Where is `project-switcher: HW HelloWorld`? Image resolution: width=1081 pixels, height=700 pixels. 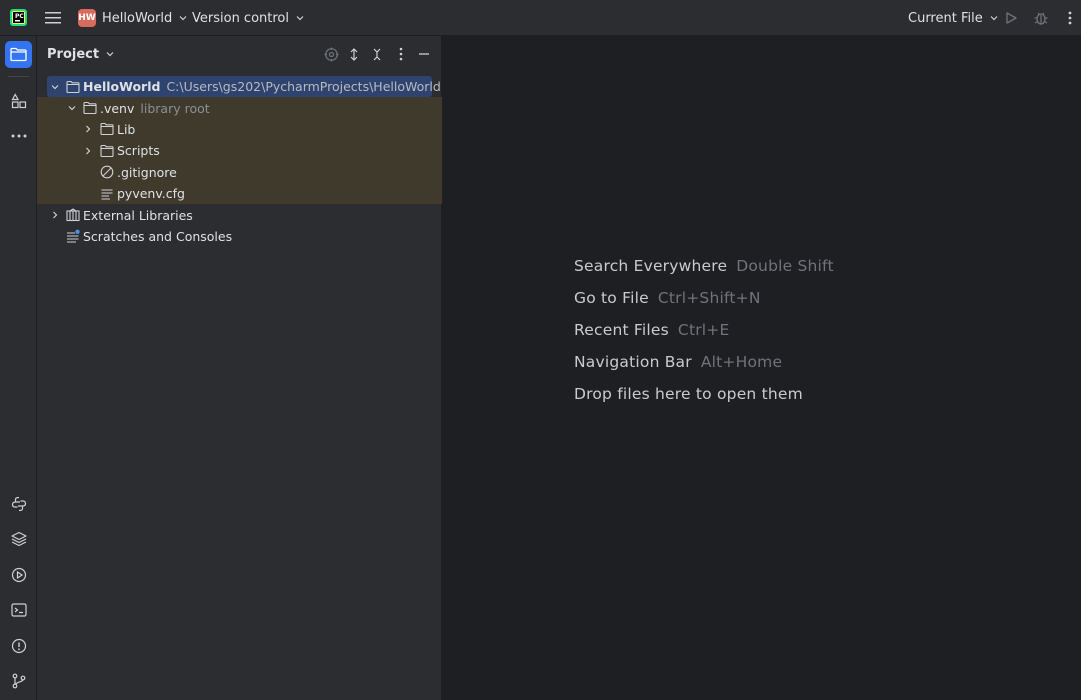 project-switcher: HW HelloWorld is located at coordinates (133, 18).